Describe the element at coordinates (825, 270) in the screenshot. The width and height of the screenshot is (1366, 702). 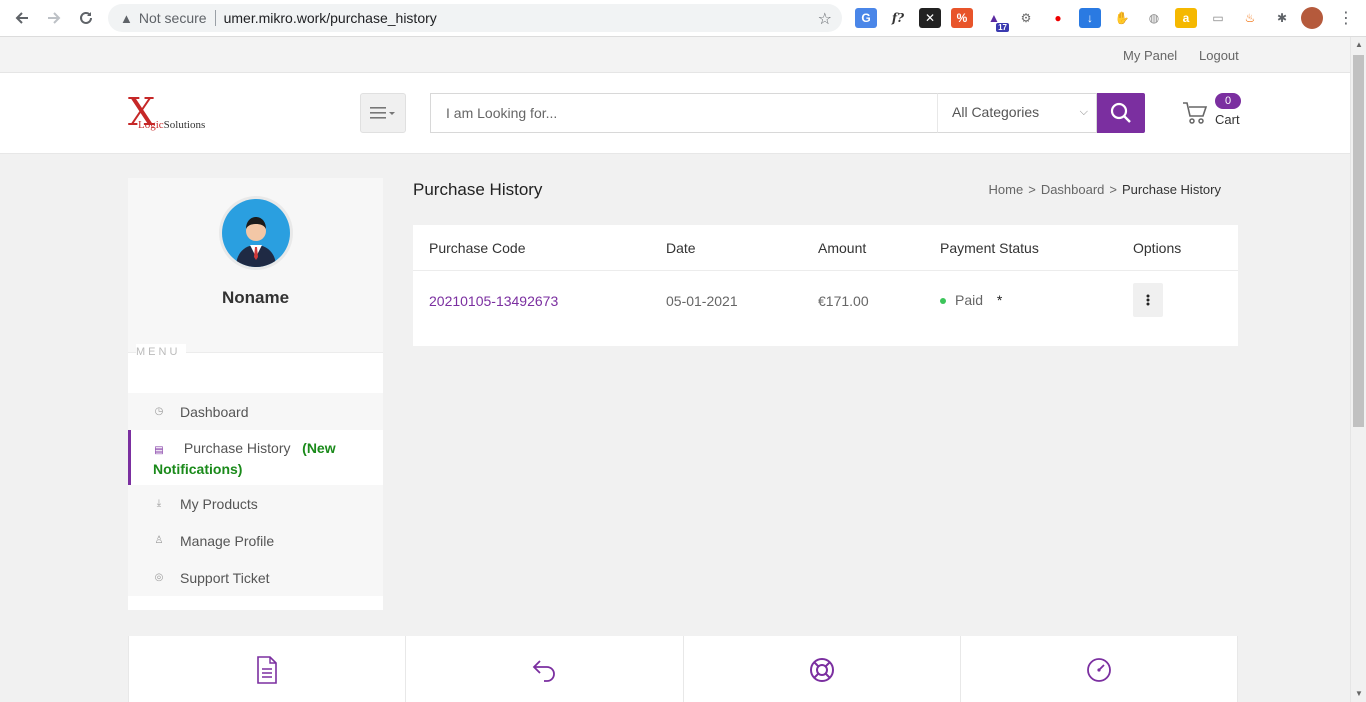
I see `divider` at that location.